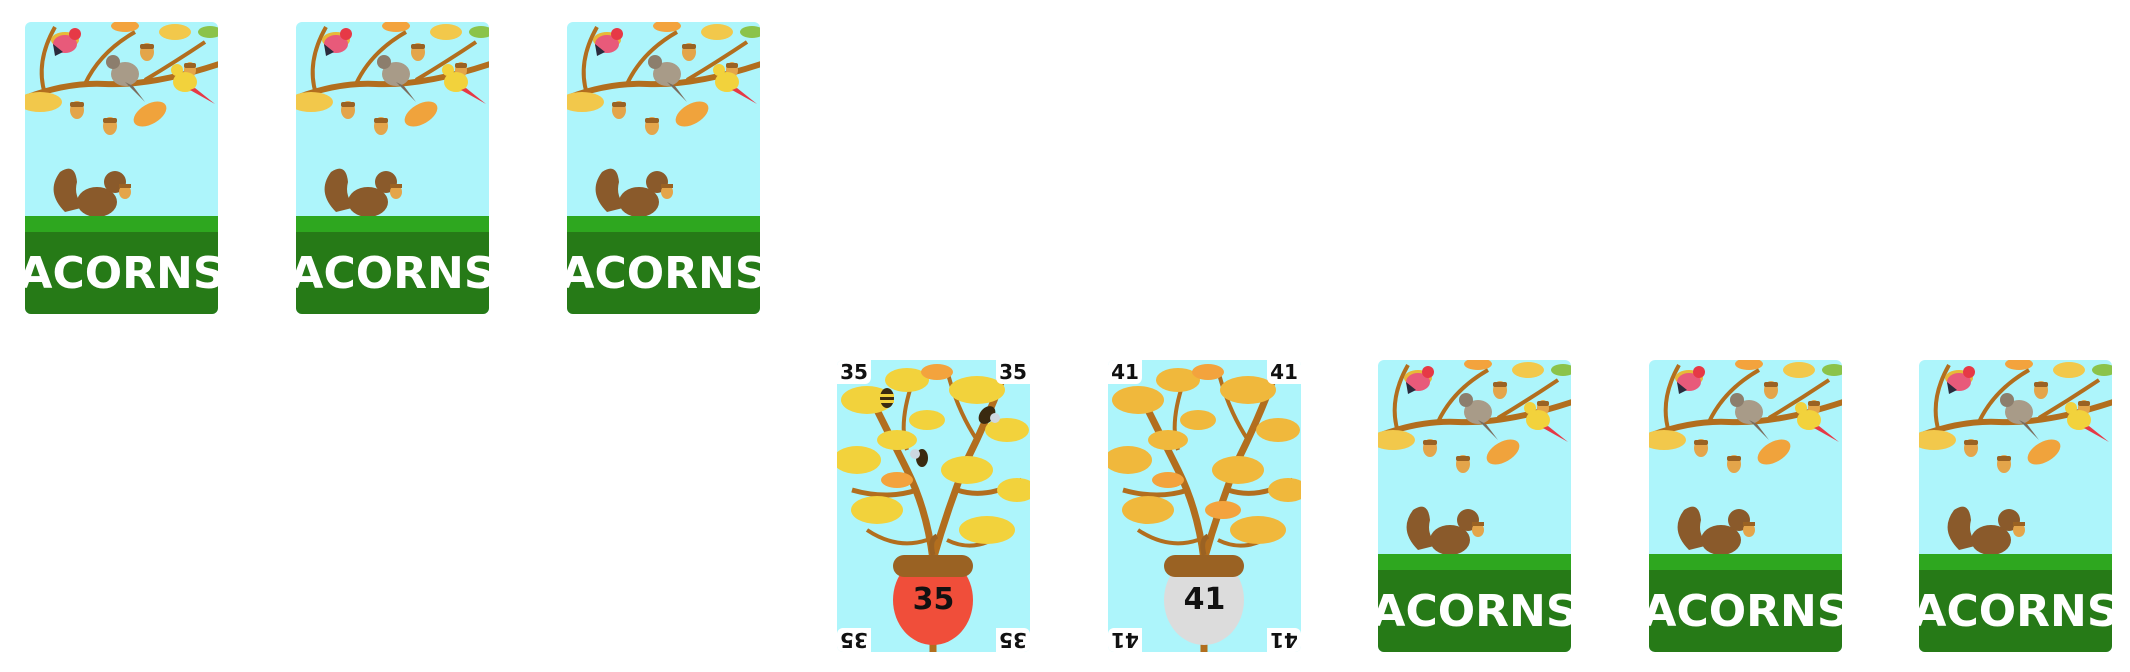 This screenshot has width=2130, height=672. Describe the element at coordinates (1204, 506) in the screenshot. I see `played-card-41: 41 41 41 41 41` at that location.